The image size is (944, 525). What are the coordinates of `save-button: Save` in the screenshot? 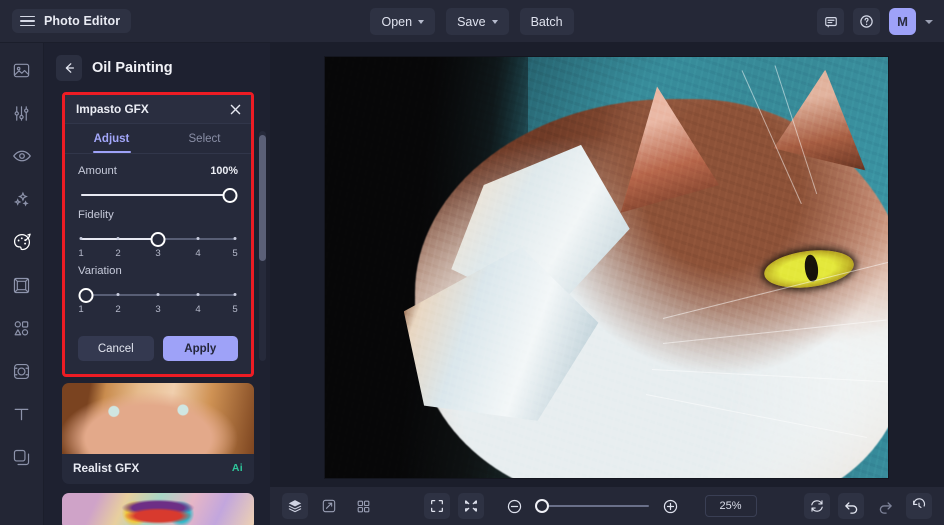 It's located at (477, 21).